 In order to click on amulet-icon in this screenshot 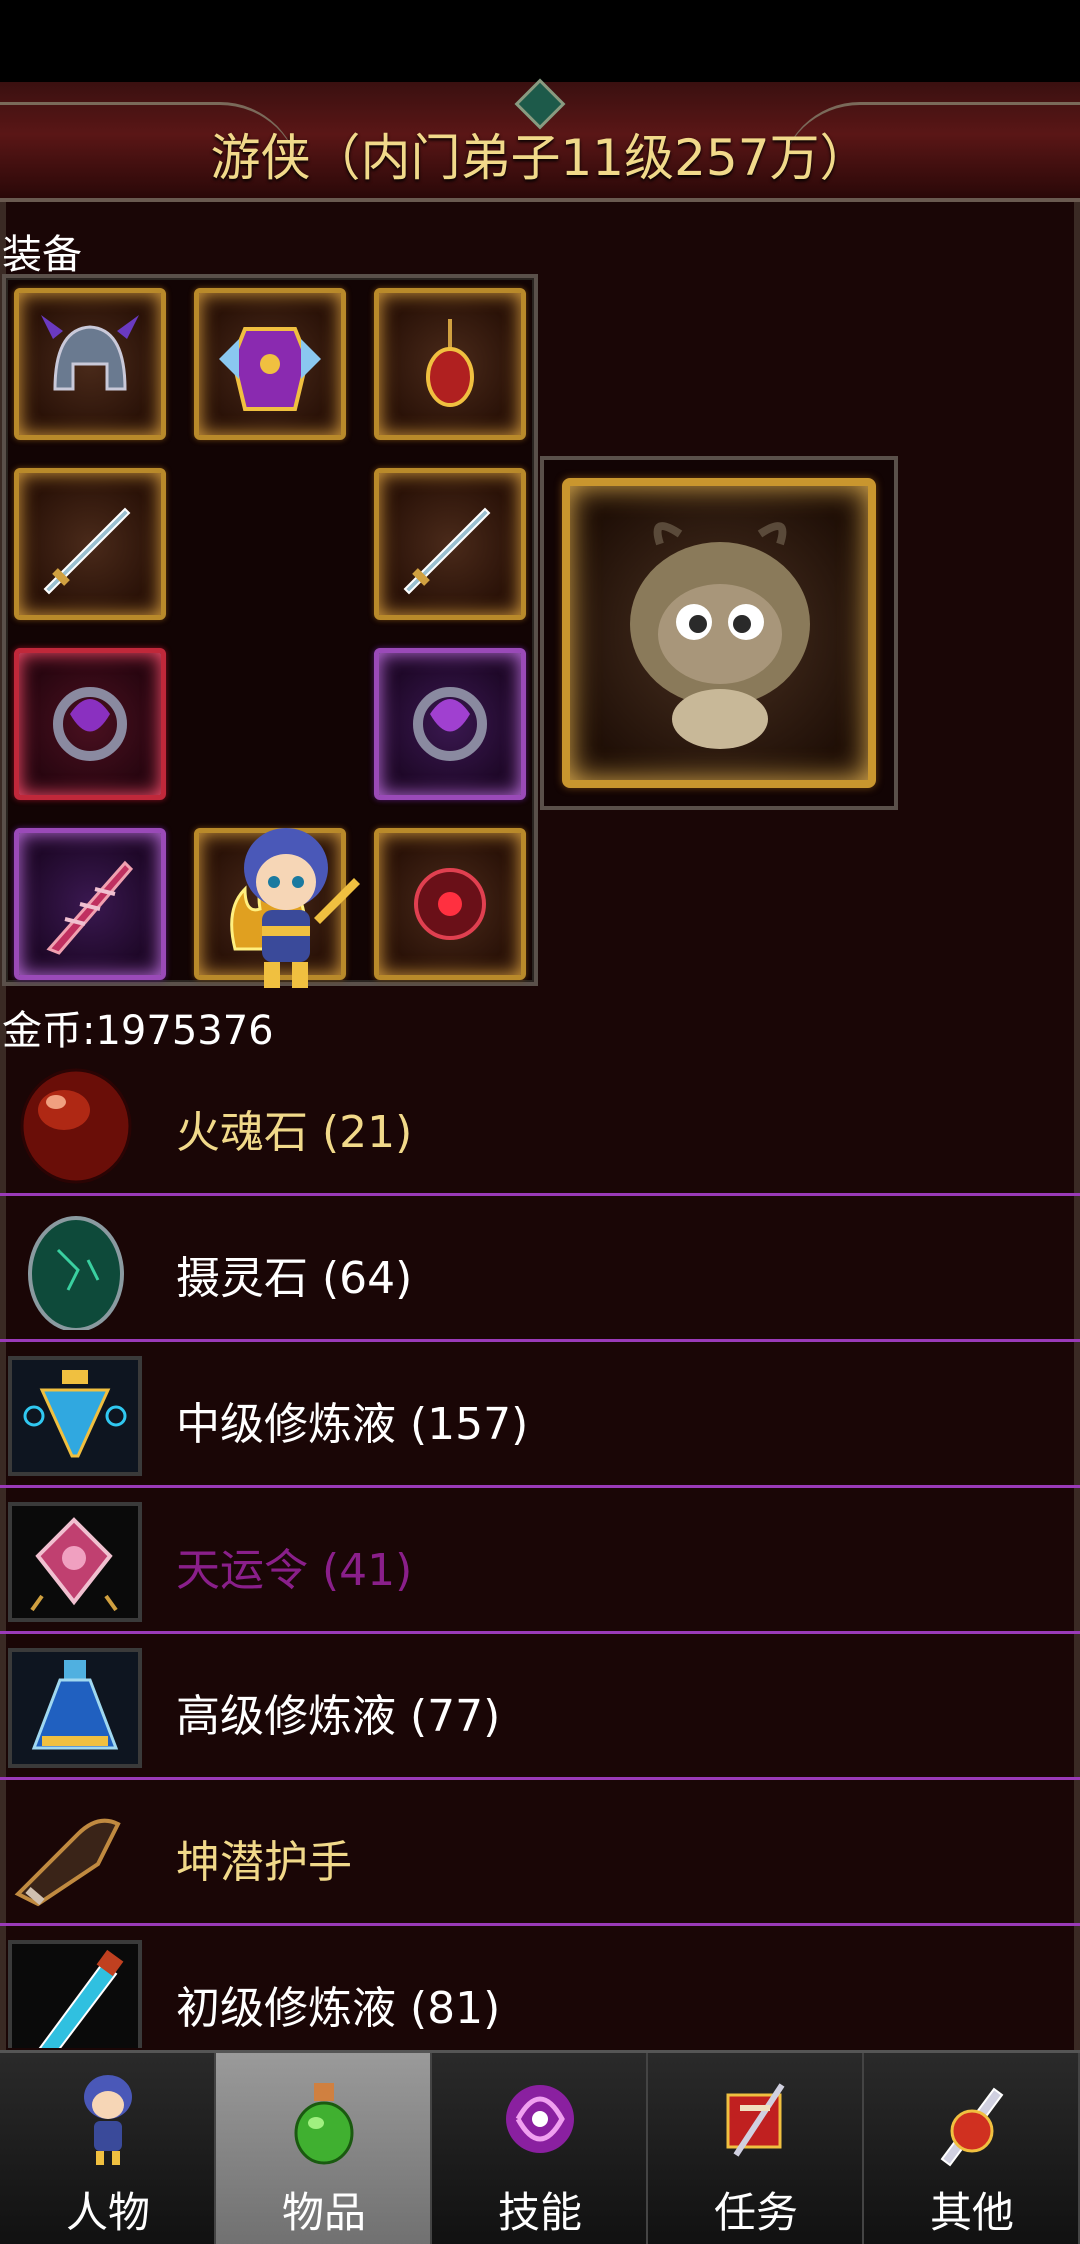, I will do `click(450, 363)`.